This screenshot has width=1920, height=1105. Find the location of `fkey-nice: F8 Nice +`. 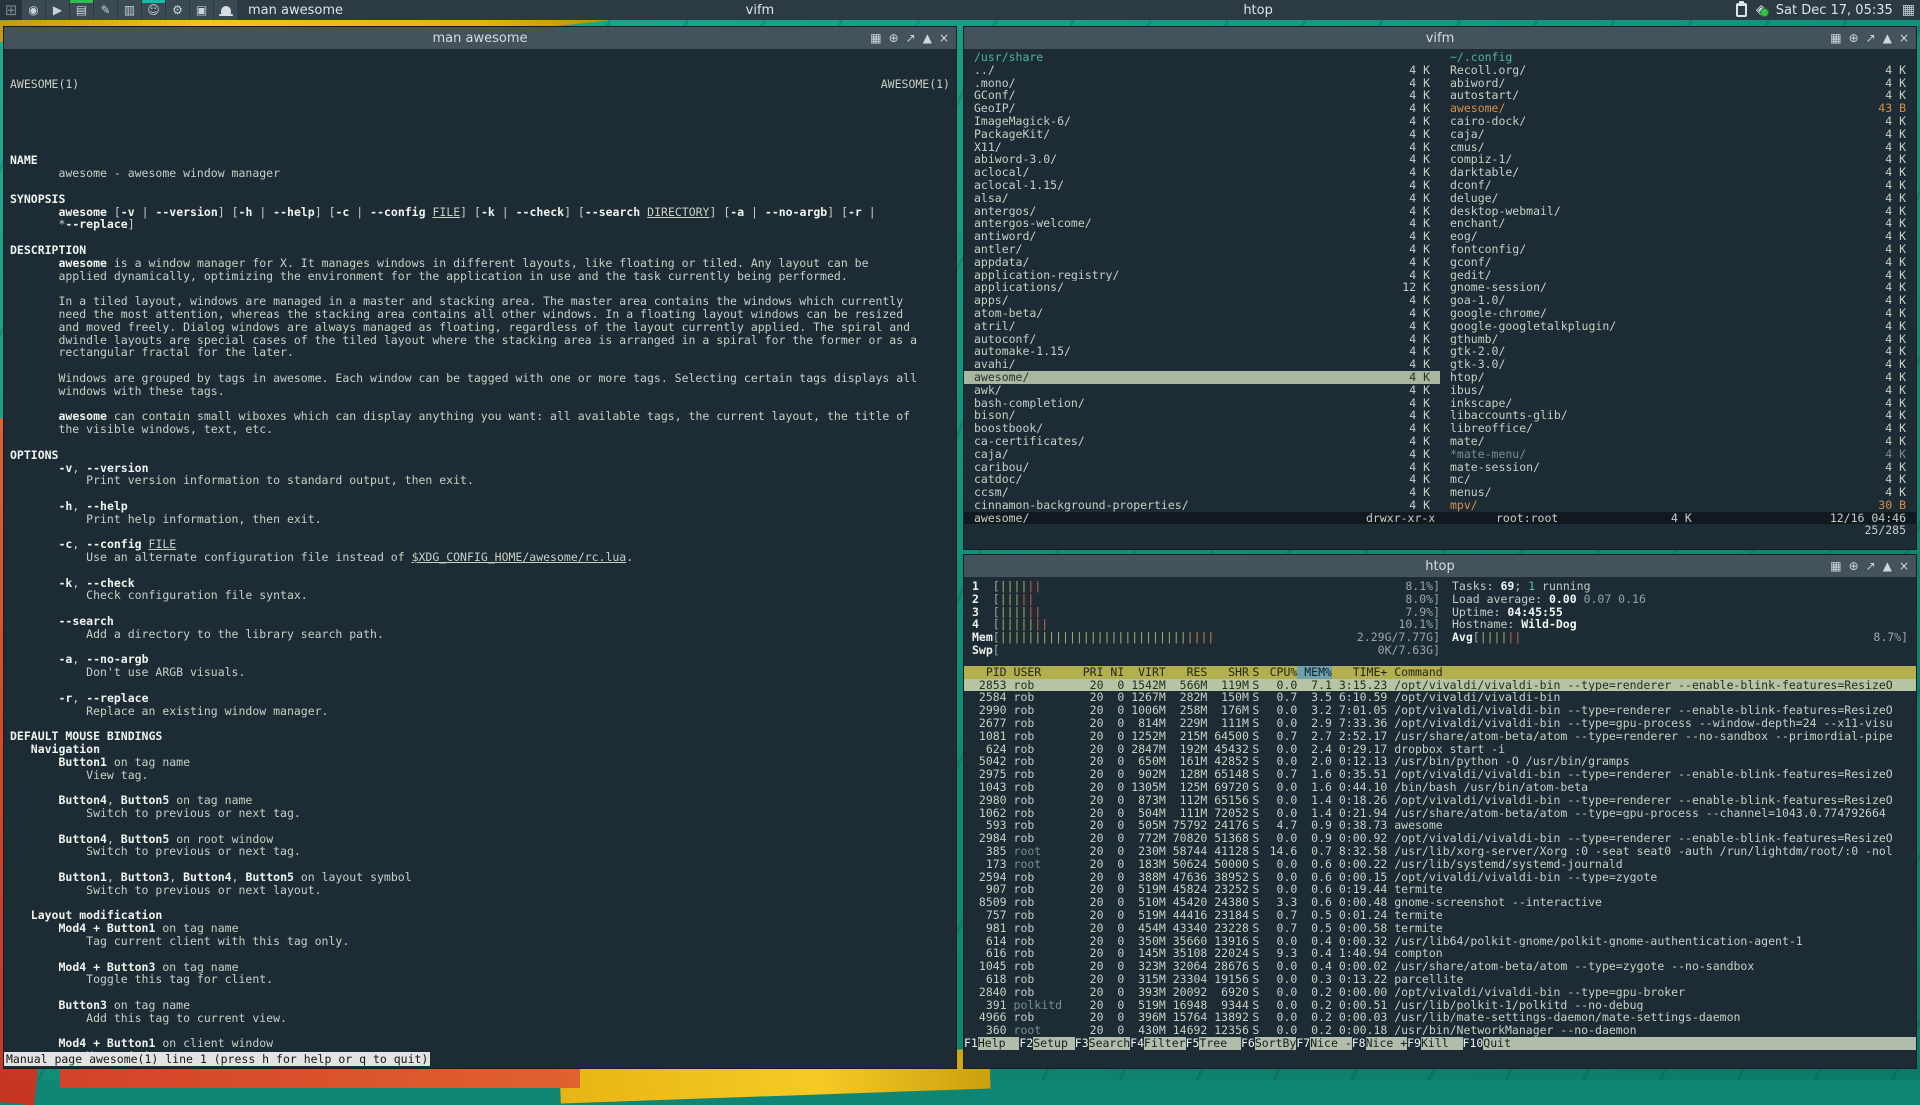

fkey-nice: F8 Nice + is located at coordinates (1379, 1043).